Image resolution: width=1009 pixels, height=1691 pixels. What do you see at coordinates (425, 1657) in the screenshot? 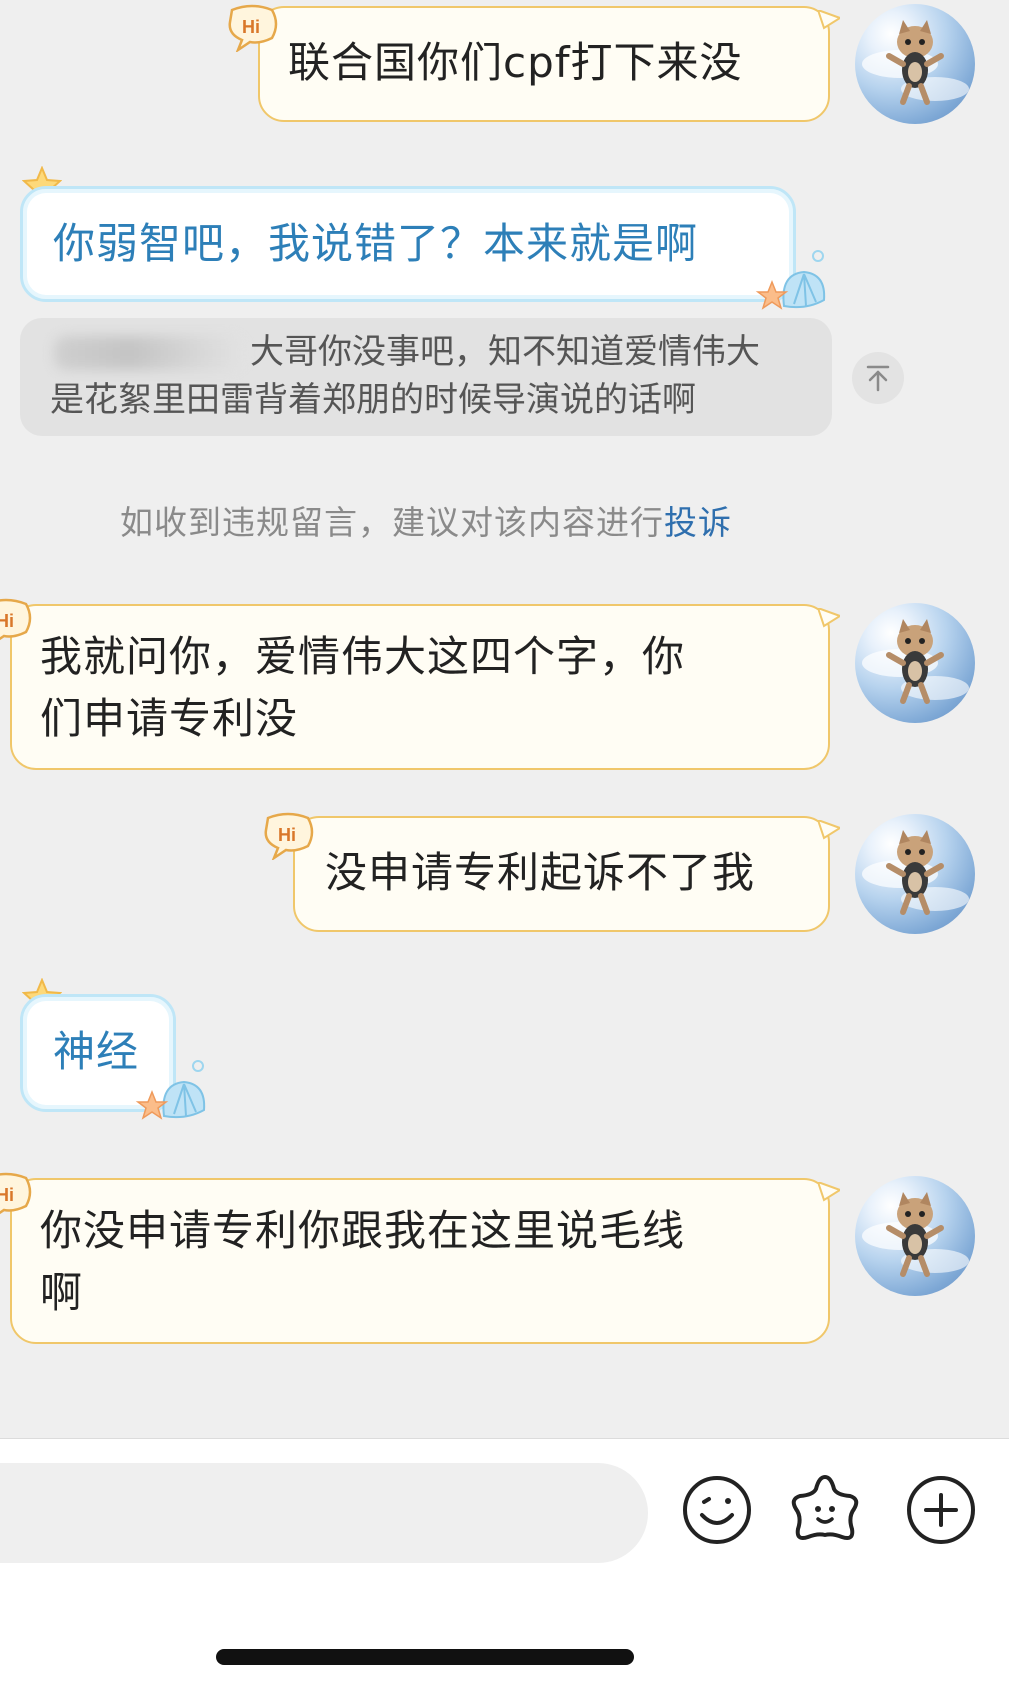
I see `home-indicator` at bounding box center [425, 1657].